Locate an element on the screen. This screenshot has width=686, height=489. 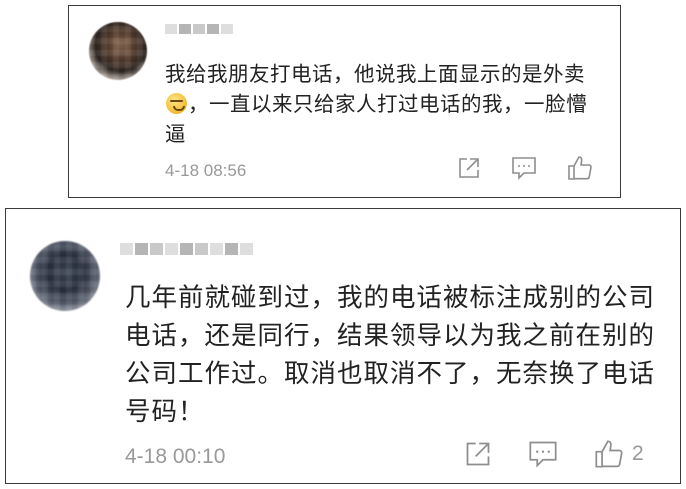
comment-actions: 2 is located at coordinates (554, 454).